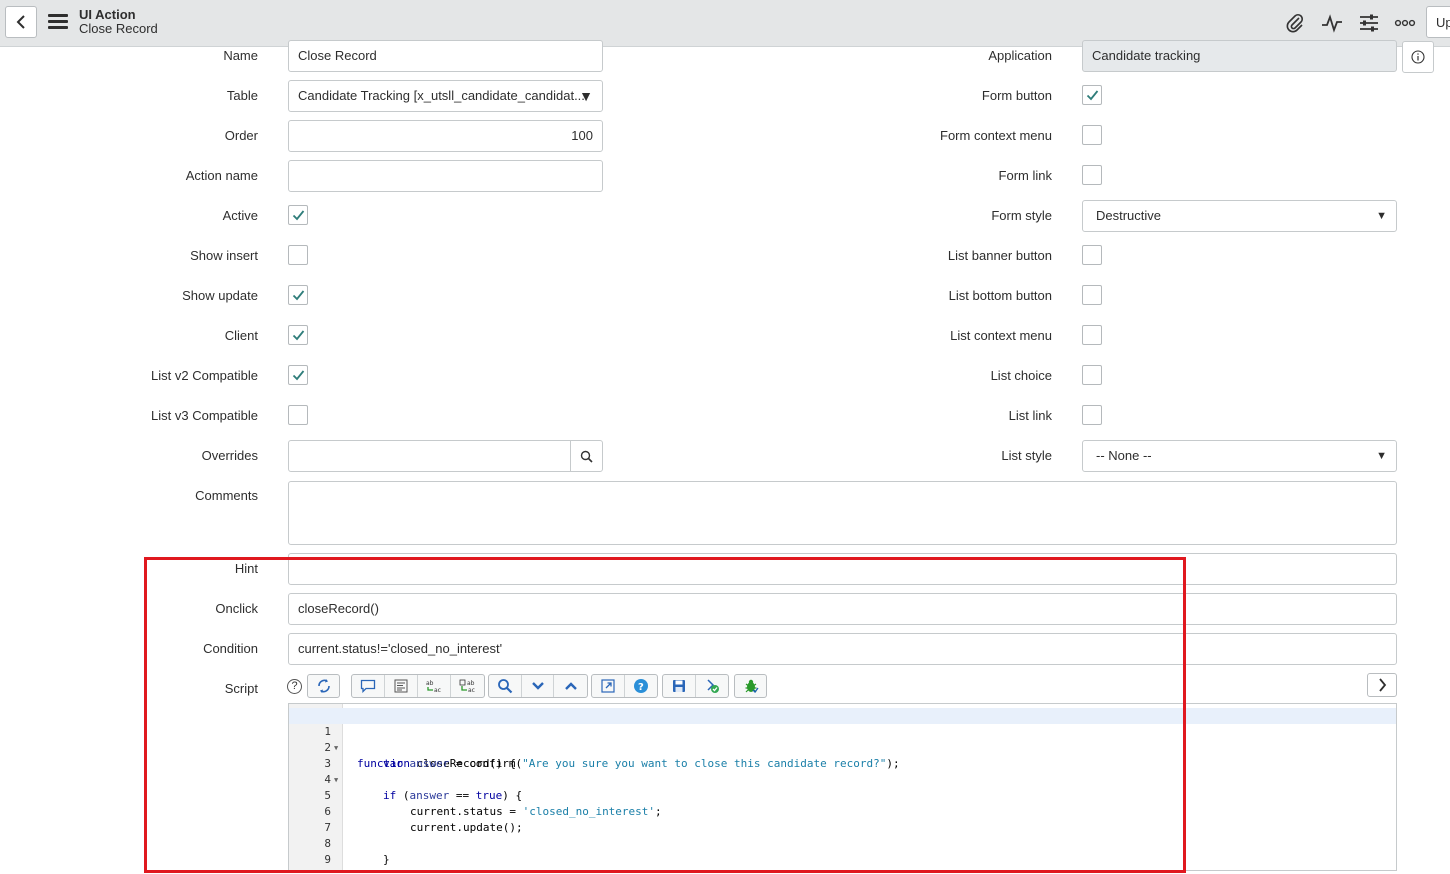 The width and height of the screenshot is (1450, 874). What do you see at coordinates (842, 843) in the screenshot?
I see `code-line: 8 }` at bounding box center [842, 843].